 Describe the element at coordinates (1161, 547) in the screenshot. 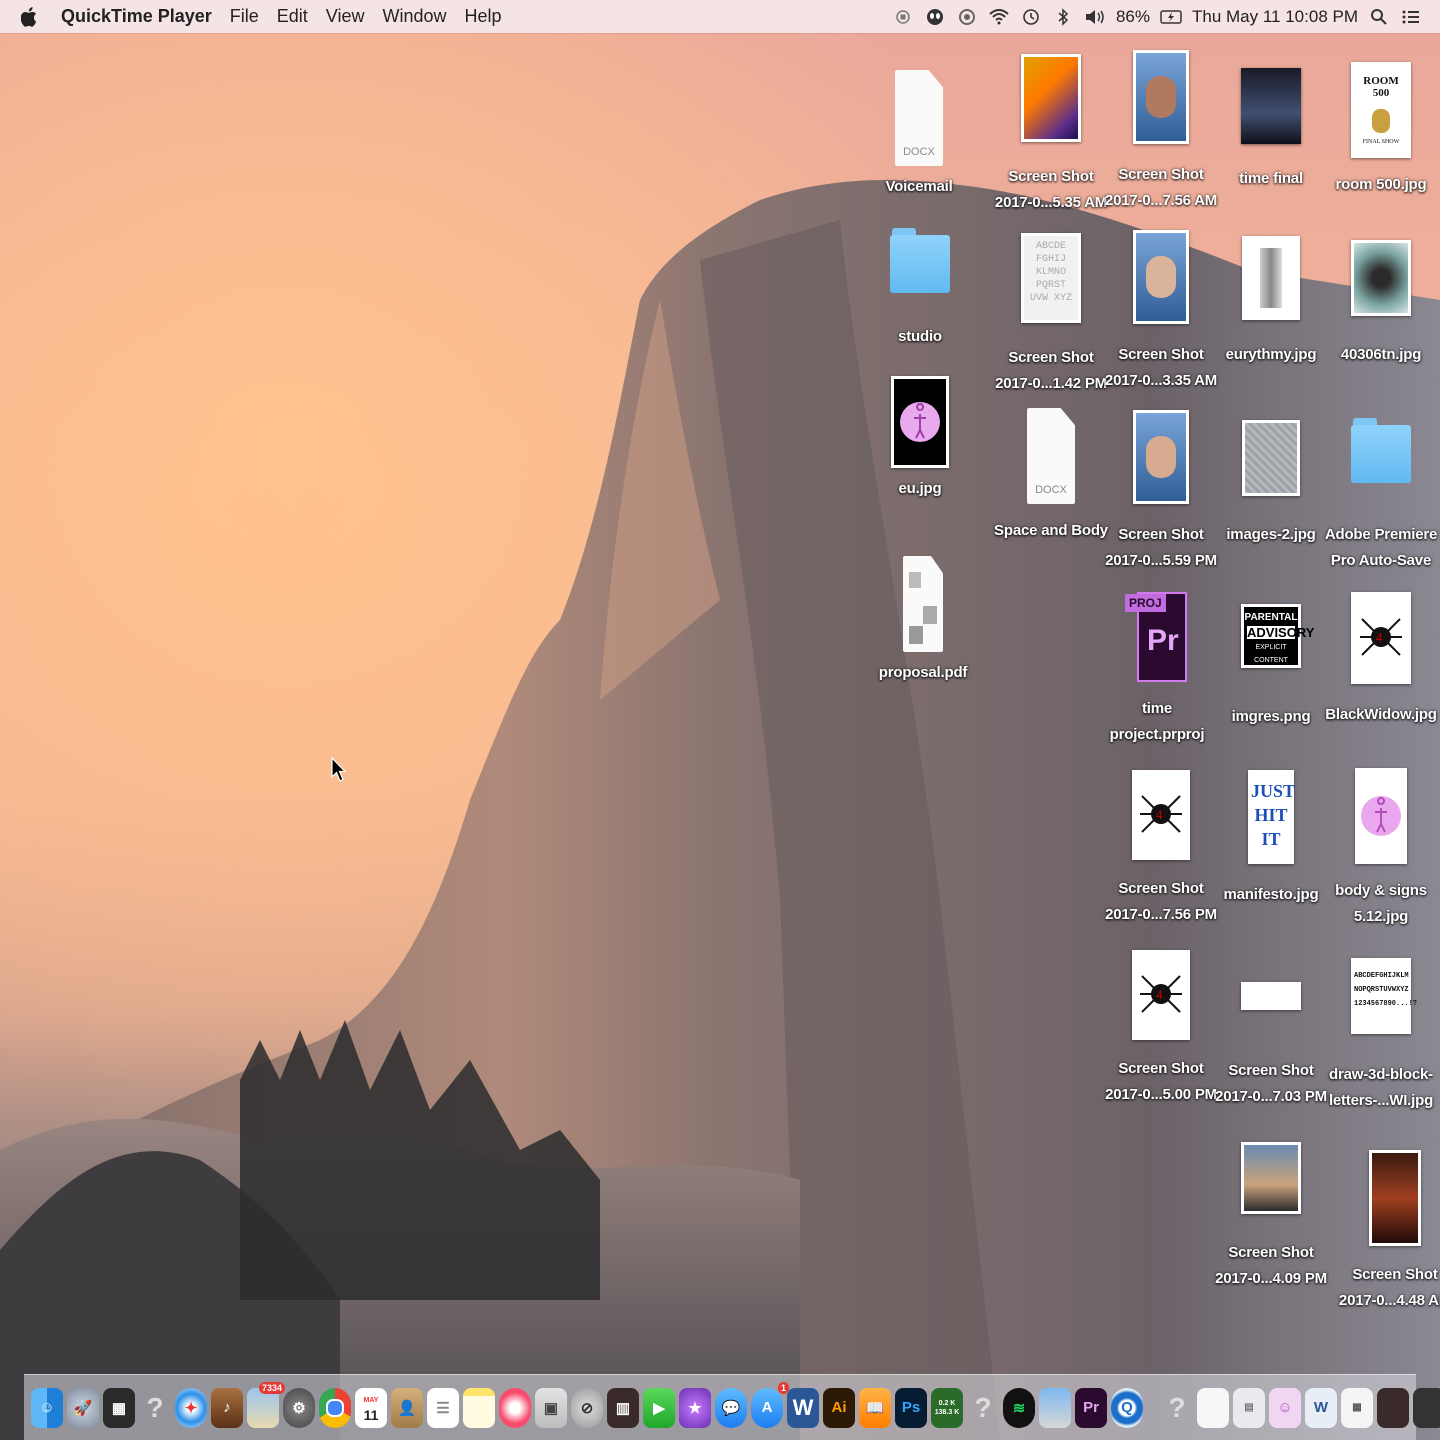

I see `icon-label: Screen Shot 2017-0...5.59 PM` at that location.